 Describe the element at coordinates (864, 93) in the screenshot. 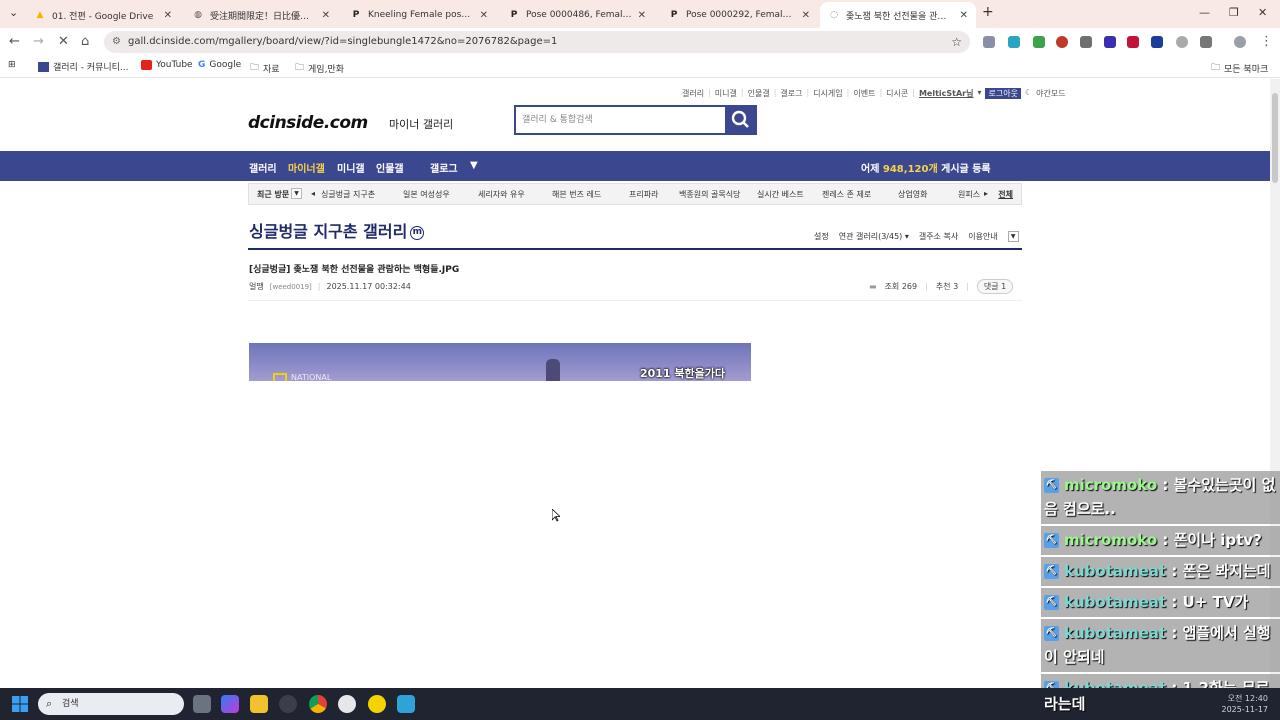

I see `toplink-event: 이벤트` at that location.